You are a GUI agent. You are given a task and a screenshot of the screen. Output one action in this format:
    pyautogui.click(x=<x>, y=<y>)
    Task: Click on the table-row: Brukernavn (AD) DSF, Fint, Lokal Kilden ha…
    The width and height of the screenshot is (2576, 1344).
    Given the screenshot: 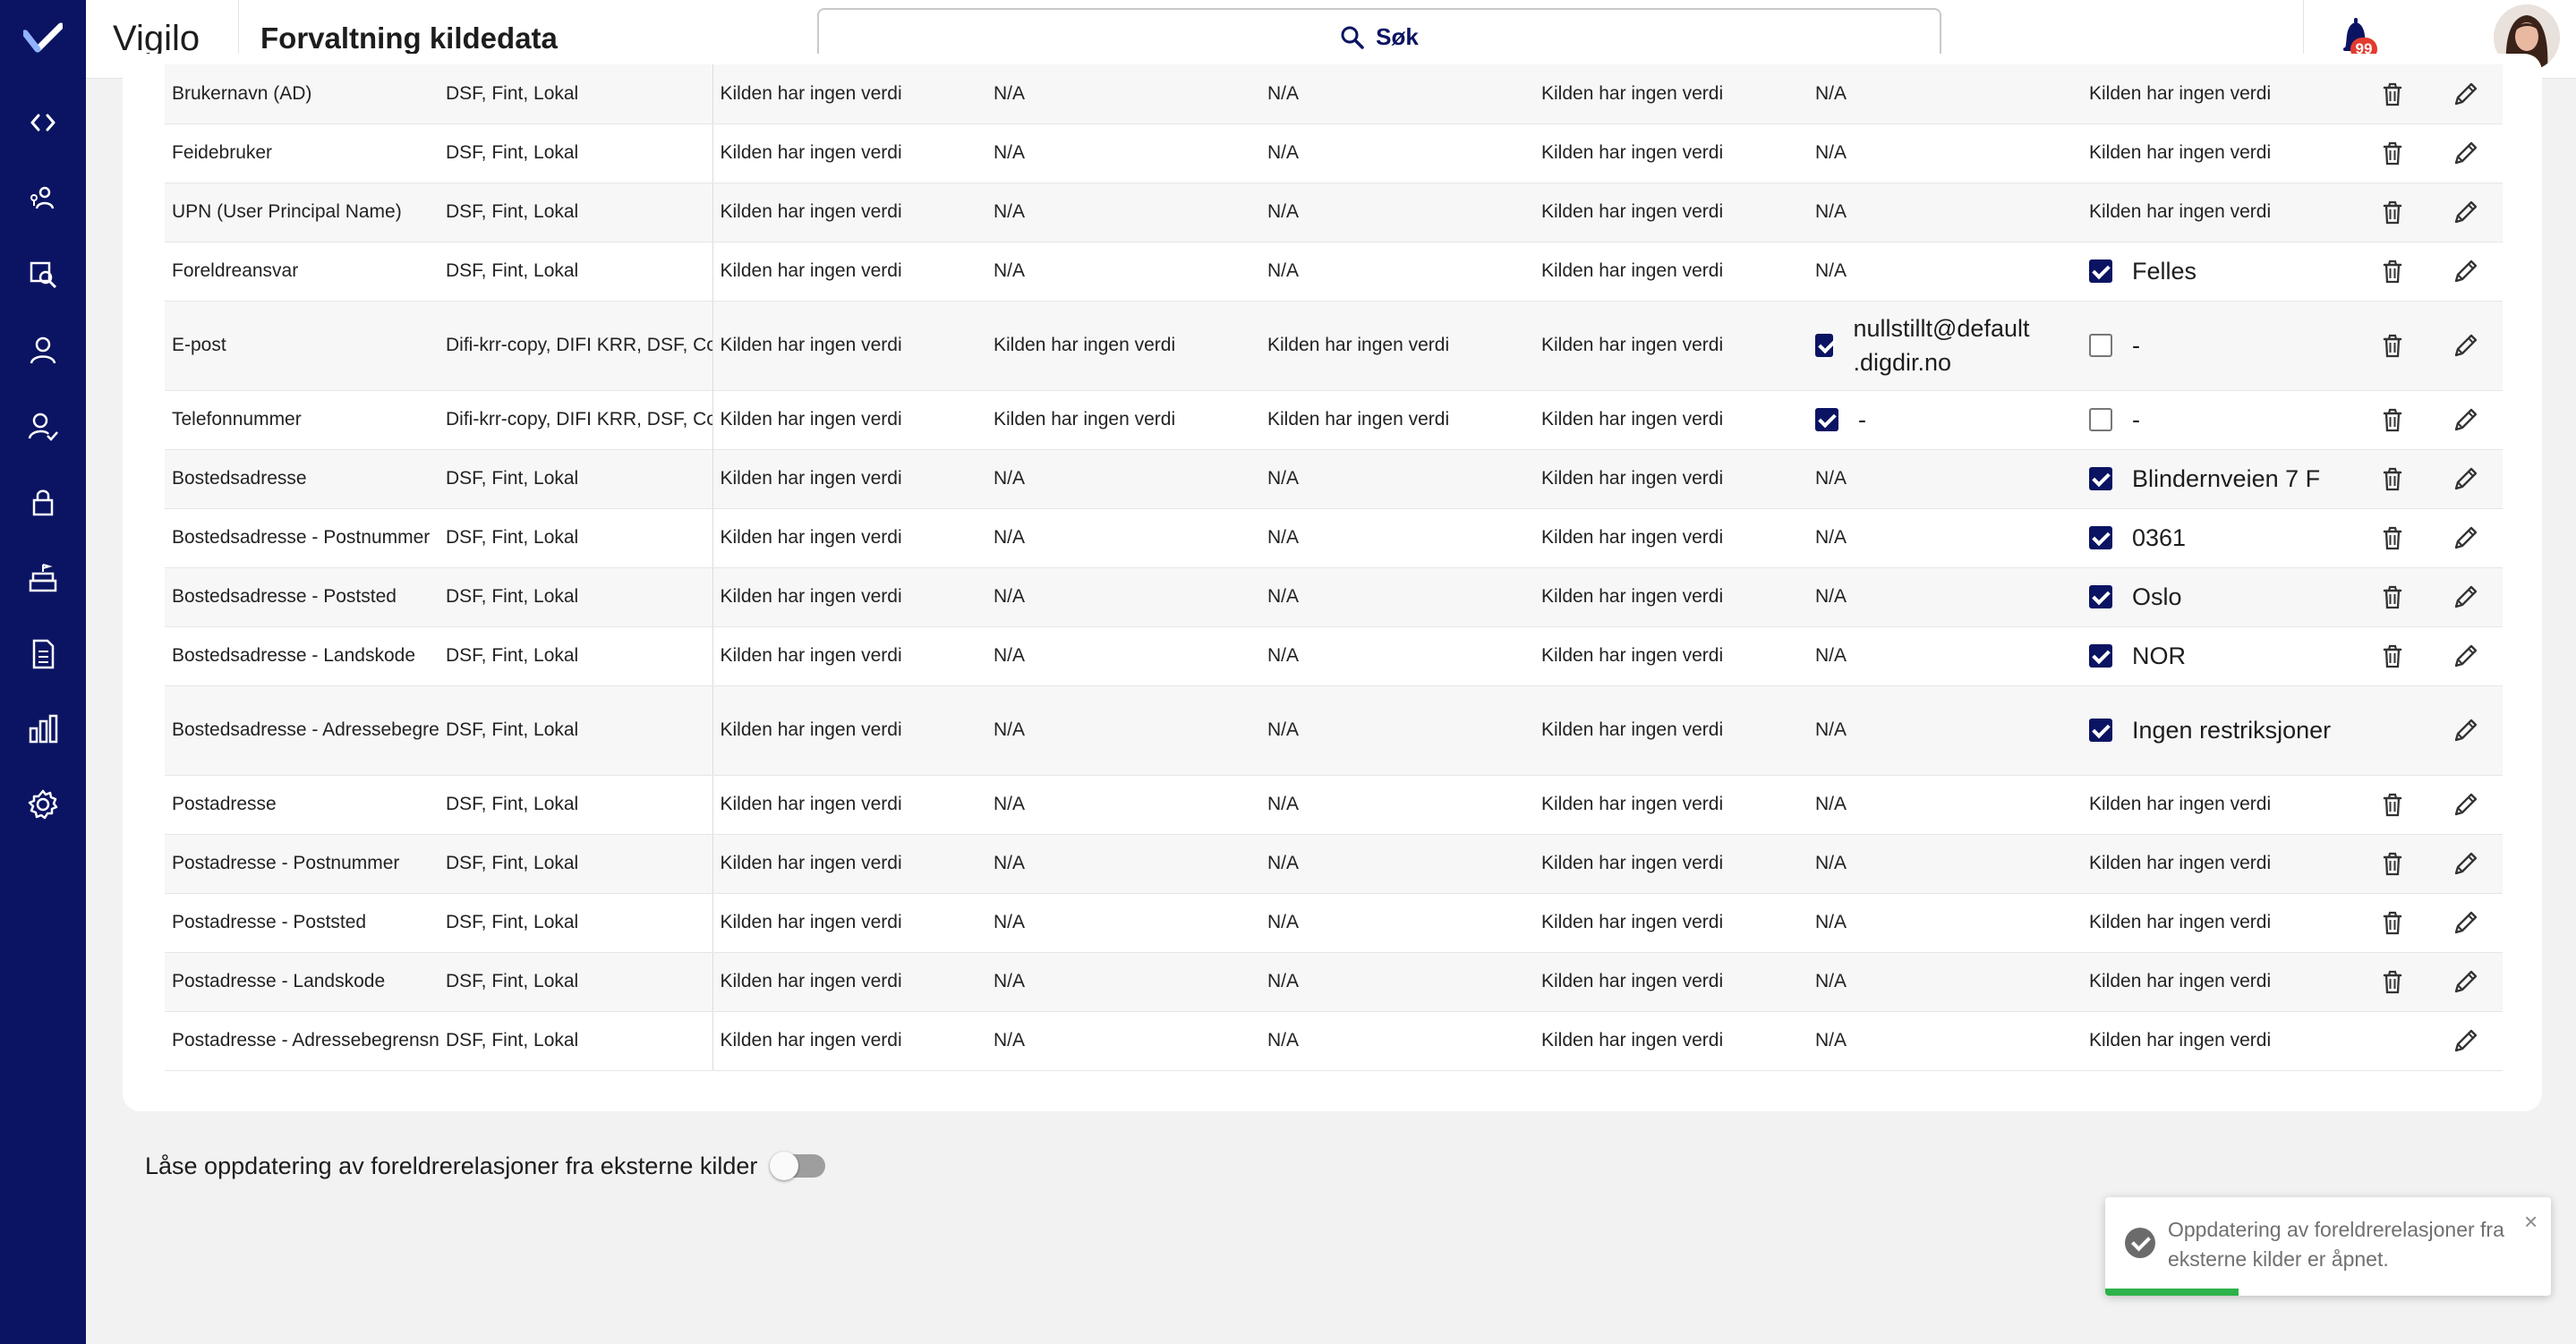 What is the action you would take?
    pyautogui.click(x=1334, y=94)
    